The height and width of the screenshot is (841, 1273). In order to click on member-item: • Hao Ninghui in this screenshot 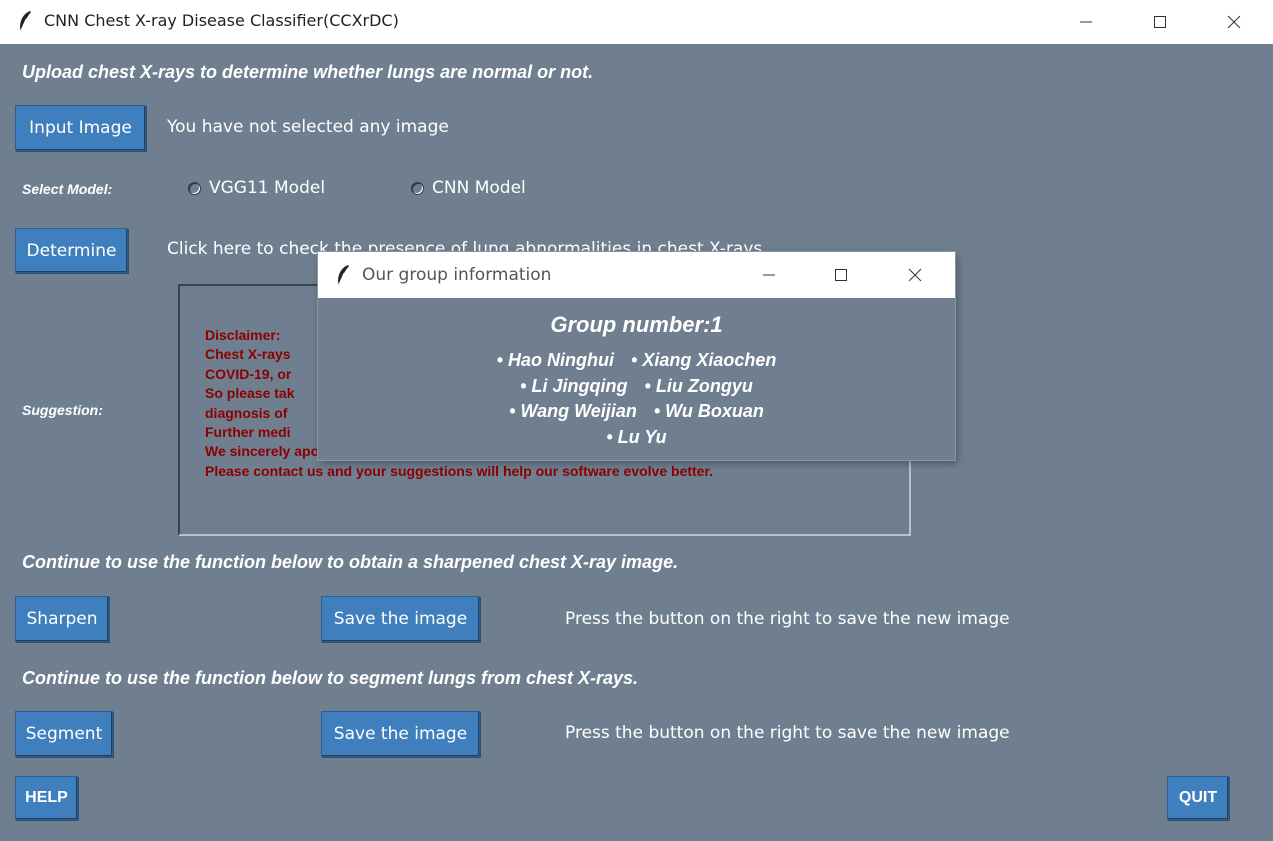, I will do `click(555, 361)`.